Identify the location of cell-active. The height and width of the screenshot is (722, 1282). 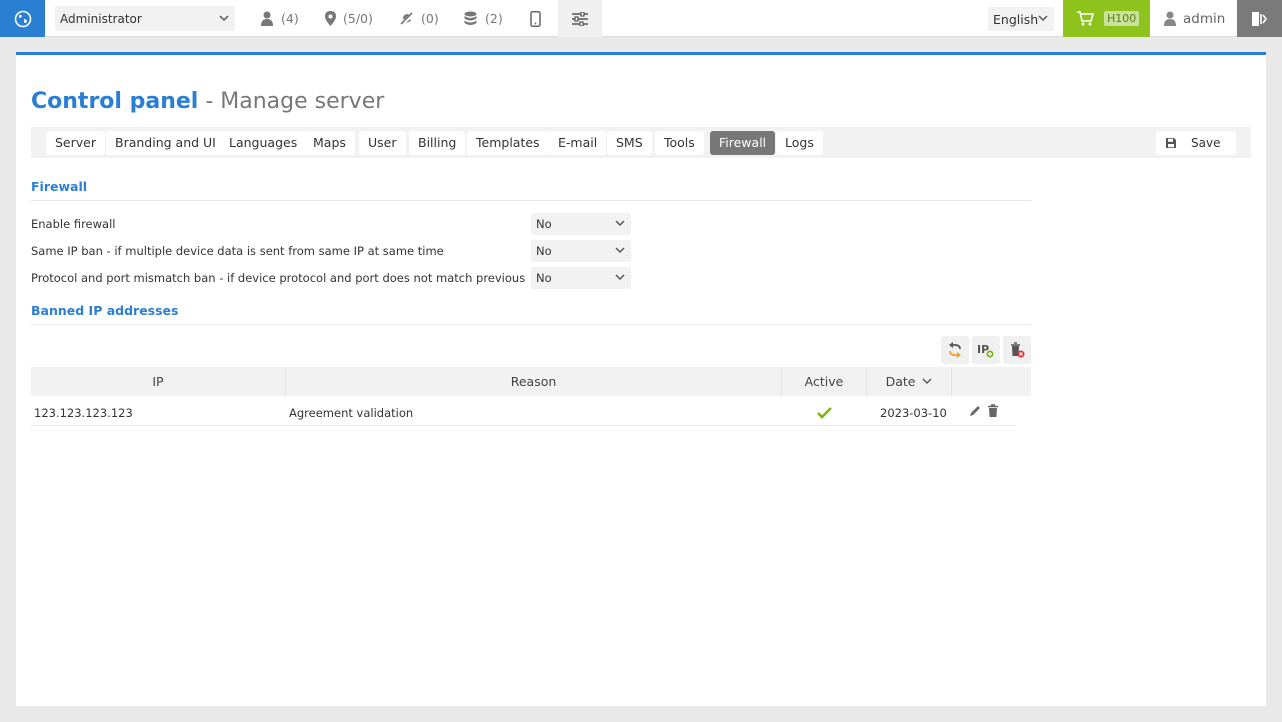
(824, 413).